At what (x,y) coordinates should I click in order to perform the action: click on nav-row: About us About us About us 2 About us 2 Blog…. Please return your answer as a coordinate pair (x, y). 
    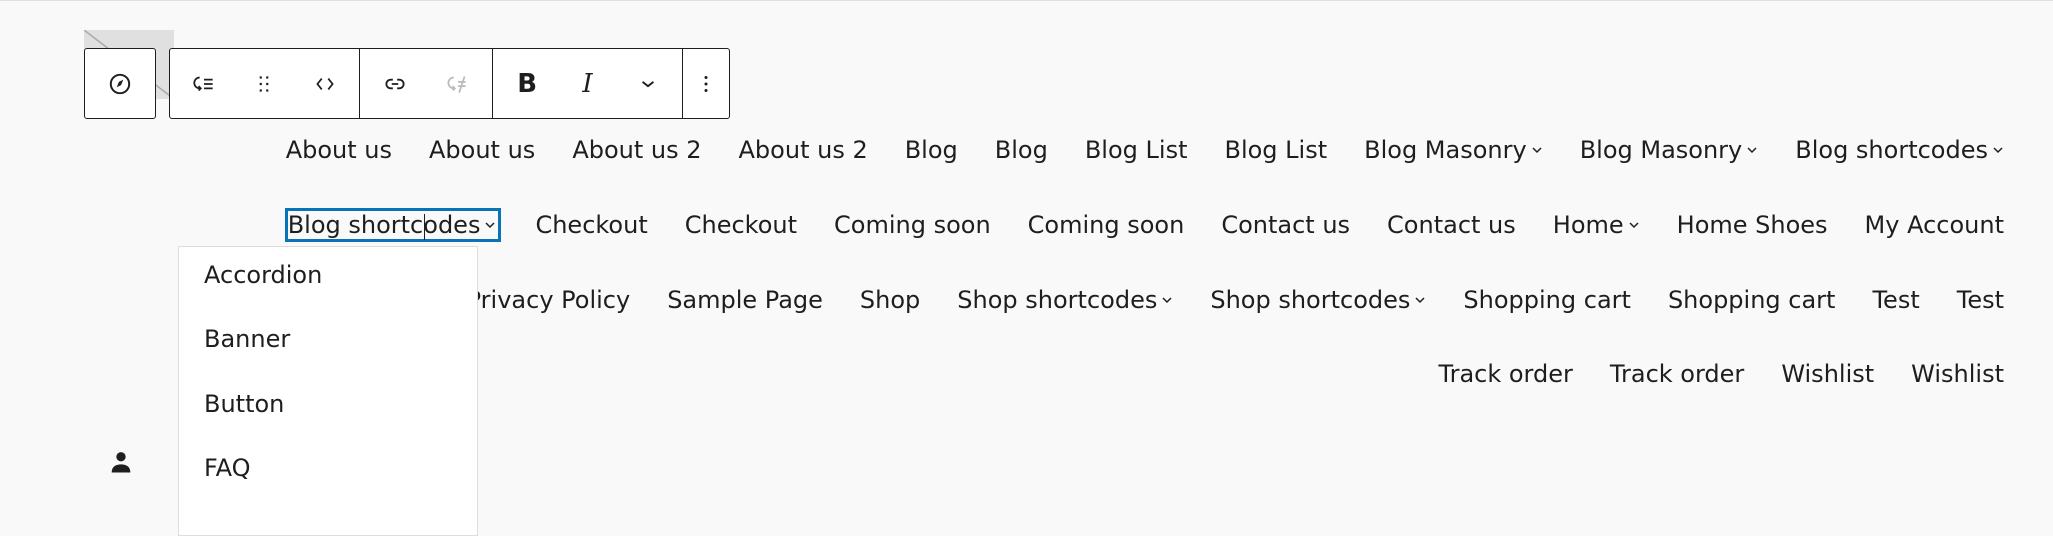
    Looking at the image, I should click on (1145, 150).